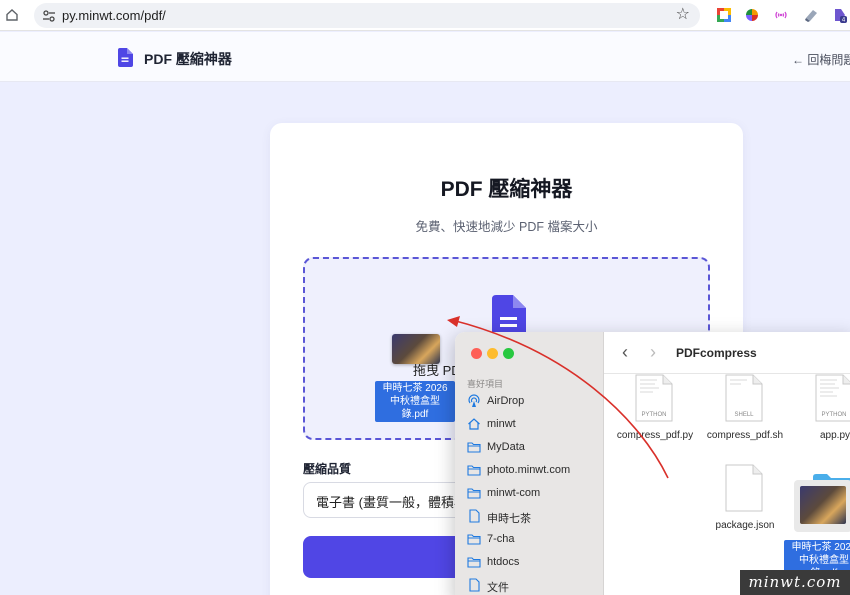 The height and width of the screenshot is (595, 850). What do you see at coordinates (745, 435) in the screenshot?
I see `file-name: compress_pdf.sh` at bounding box center [745, 435].